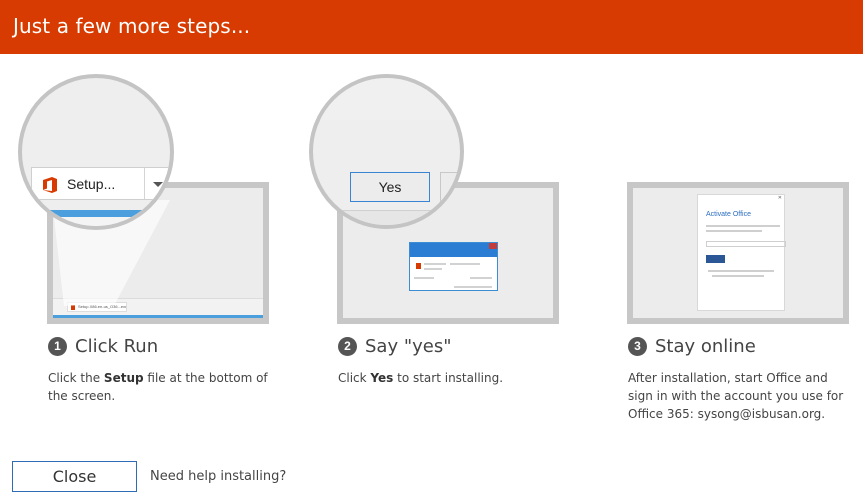 The width and height of the screenshot is (863, 501). What do you see at coordinates (386, 151) in the screenshot?
I see `step-2-magnifier: Yes` at bounding box center [386, 151].